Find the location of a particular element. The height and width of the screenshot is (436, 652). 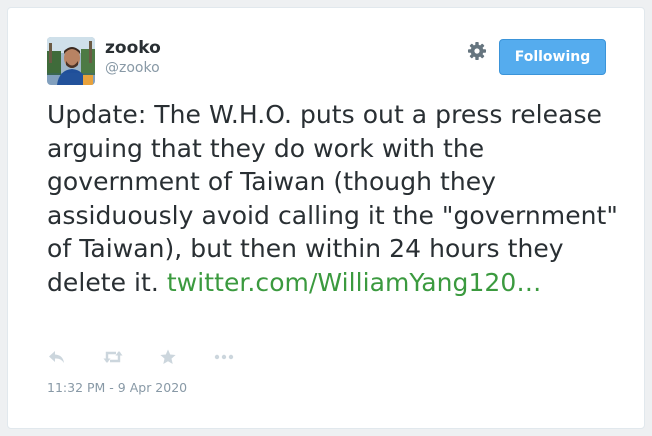

tweet-timestamp: 11:32 PM - 9 Apr 2020 is located at coordinates (117, 387).